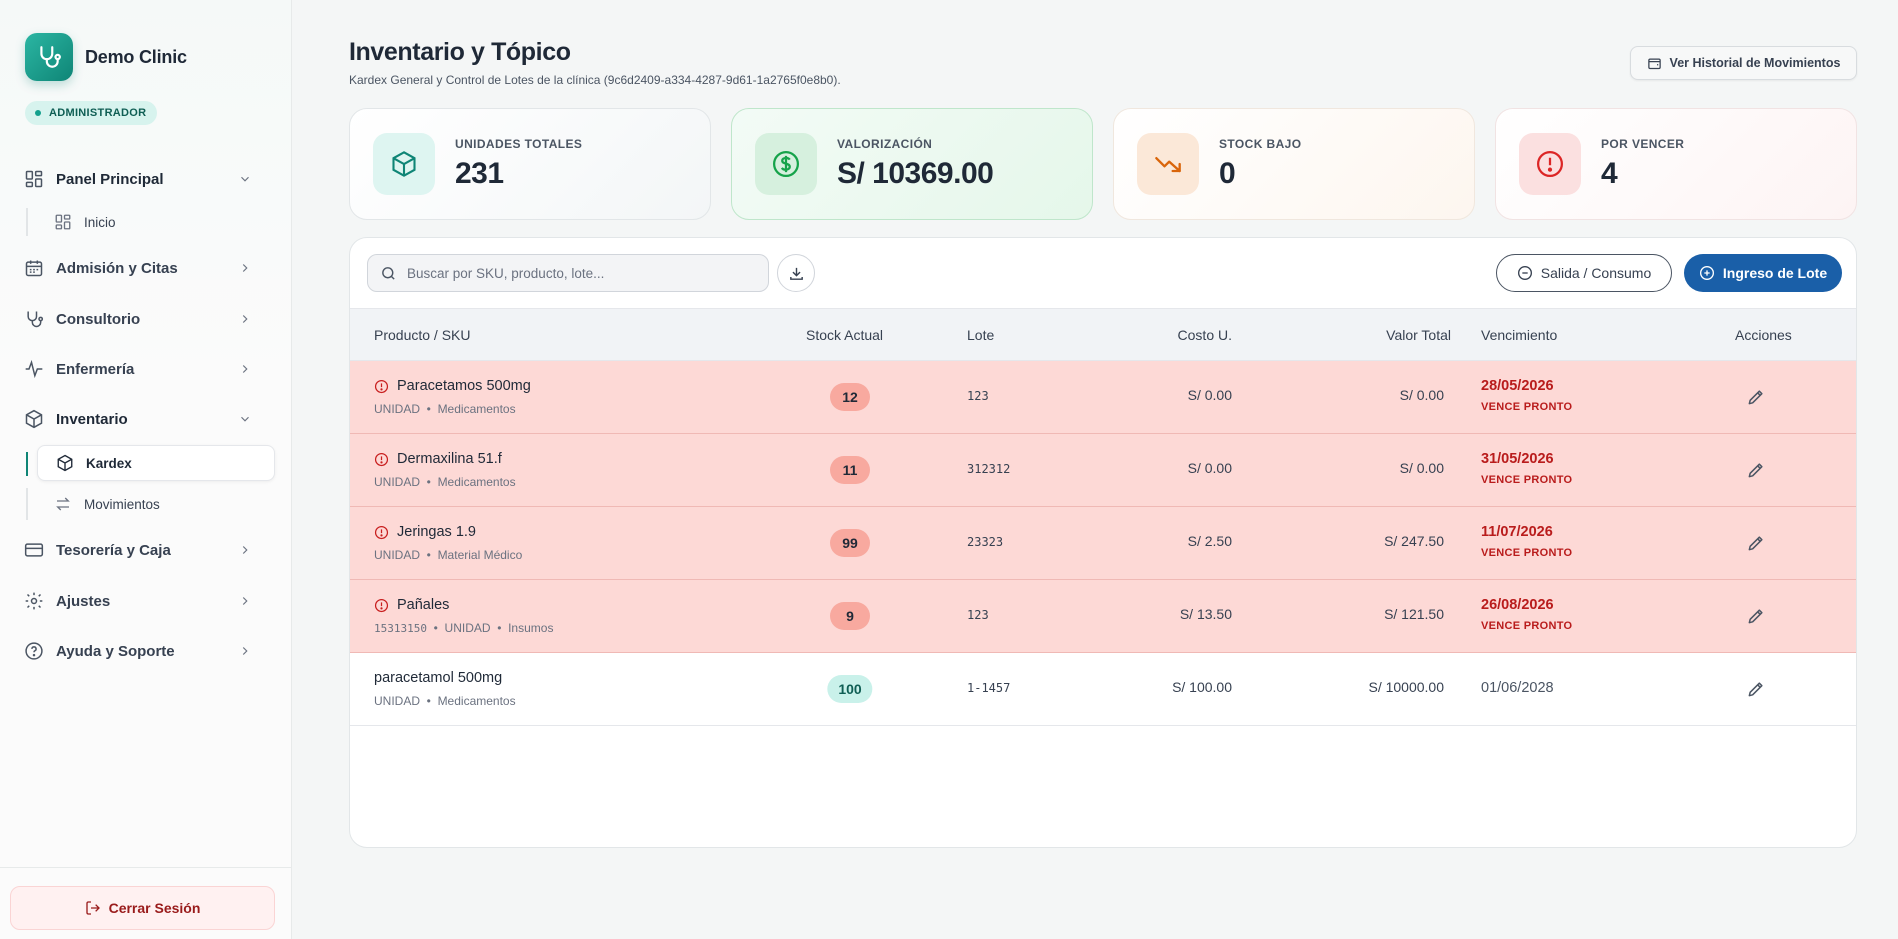 Image resolution: width=1898 pixels, height=939 pixels. I want to click on lote-value: 123, so click(978, 615).